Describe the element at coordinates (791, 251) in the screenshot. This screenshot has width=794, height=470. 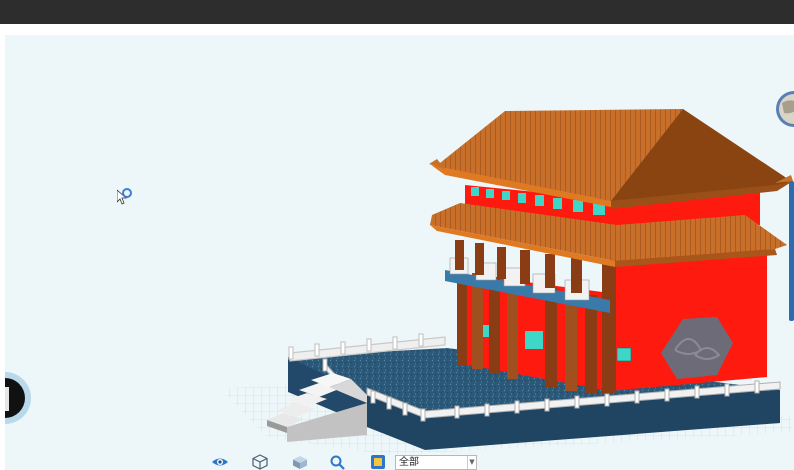
I see `side-panel-handle` at that location.